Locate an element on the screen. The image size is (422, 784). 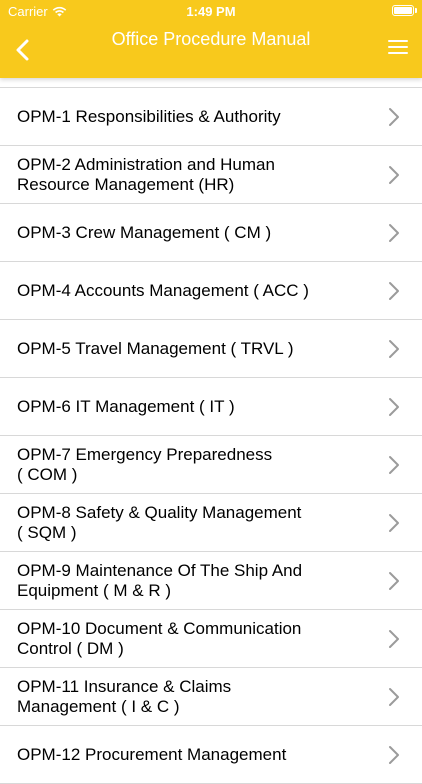
back-button is located at coordinates (24, 50).